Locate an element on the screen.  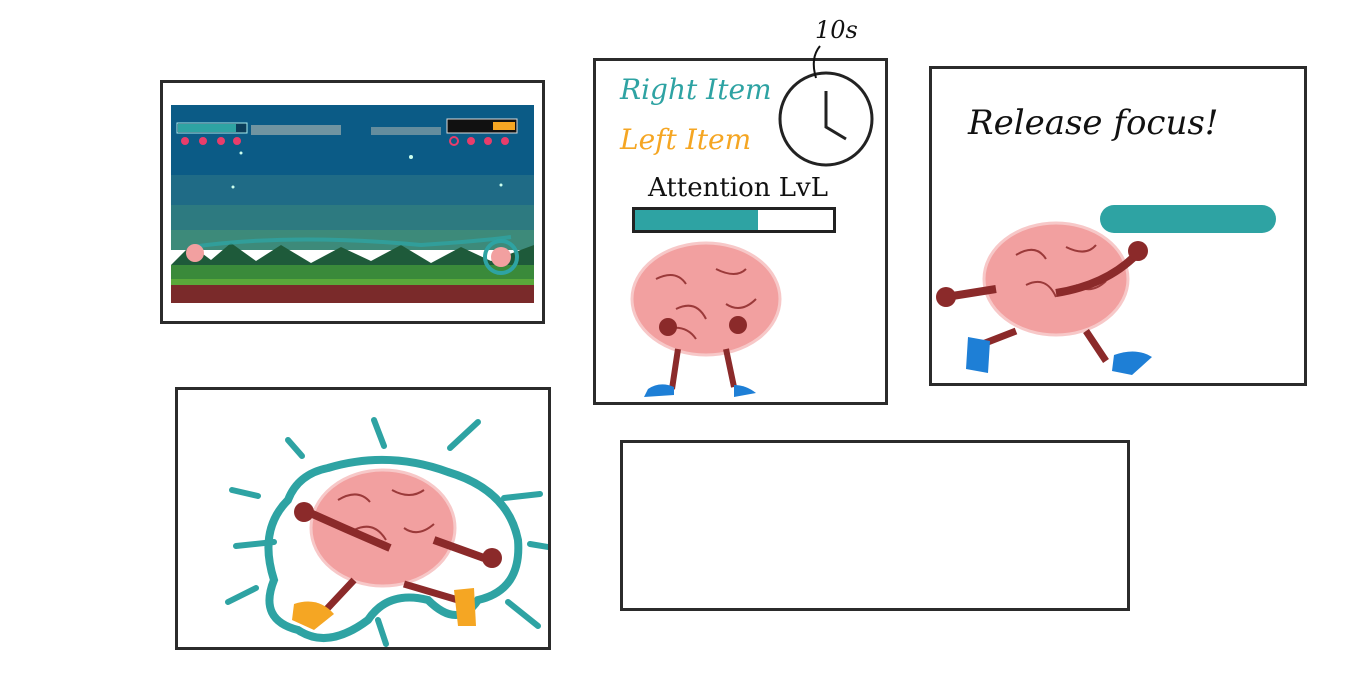
attention-bar is located at coordinates (734, 220).